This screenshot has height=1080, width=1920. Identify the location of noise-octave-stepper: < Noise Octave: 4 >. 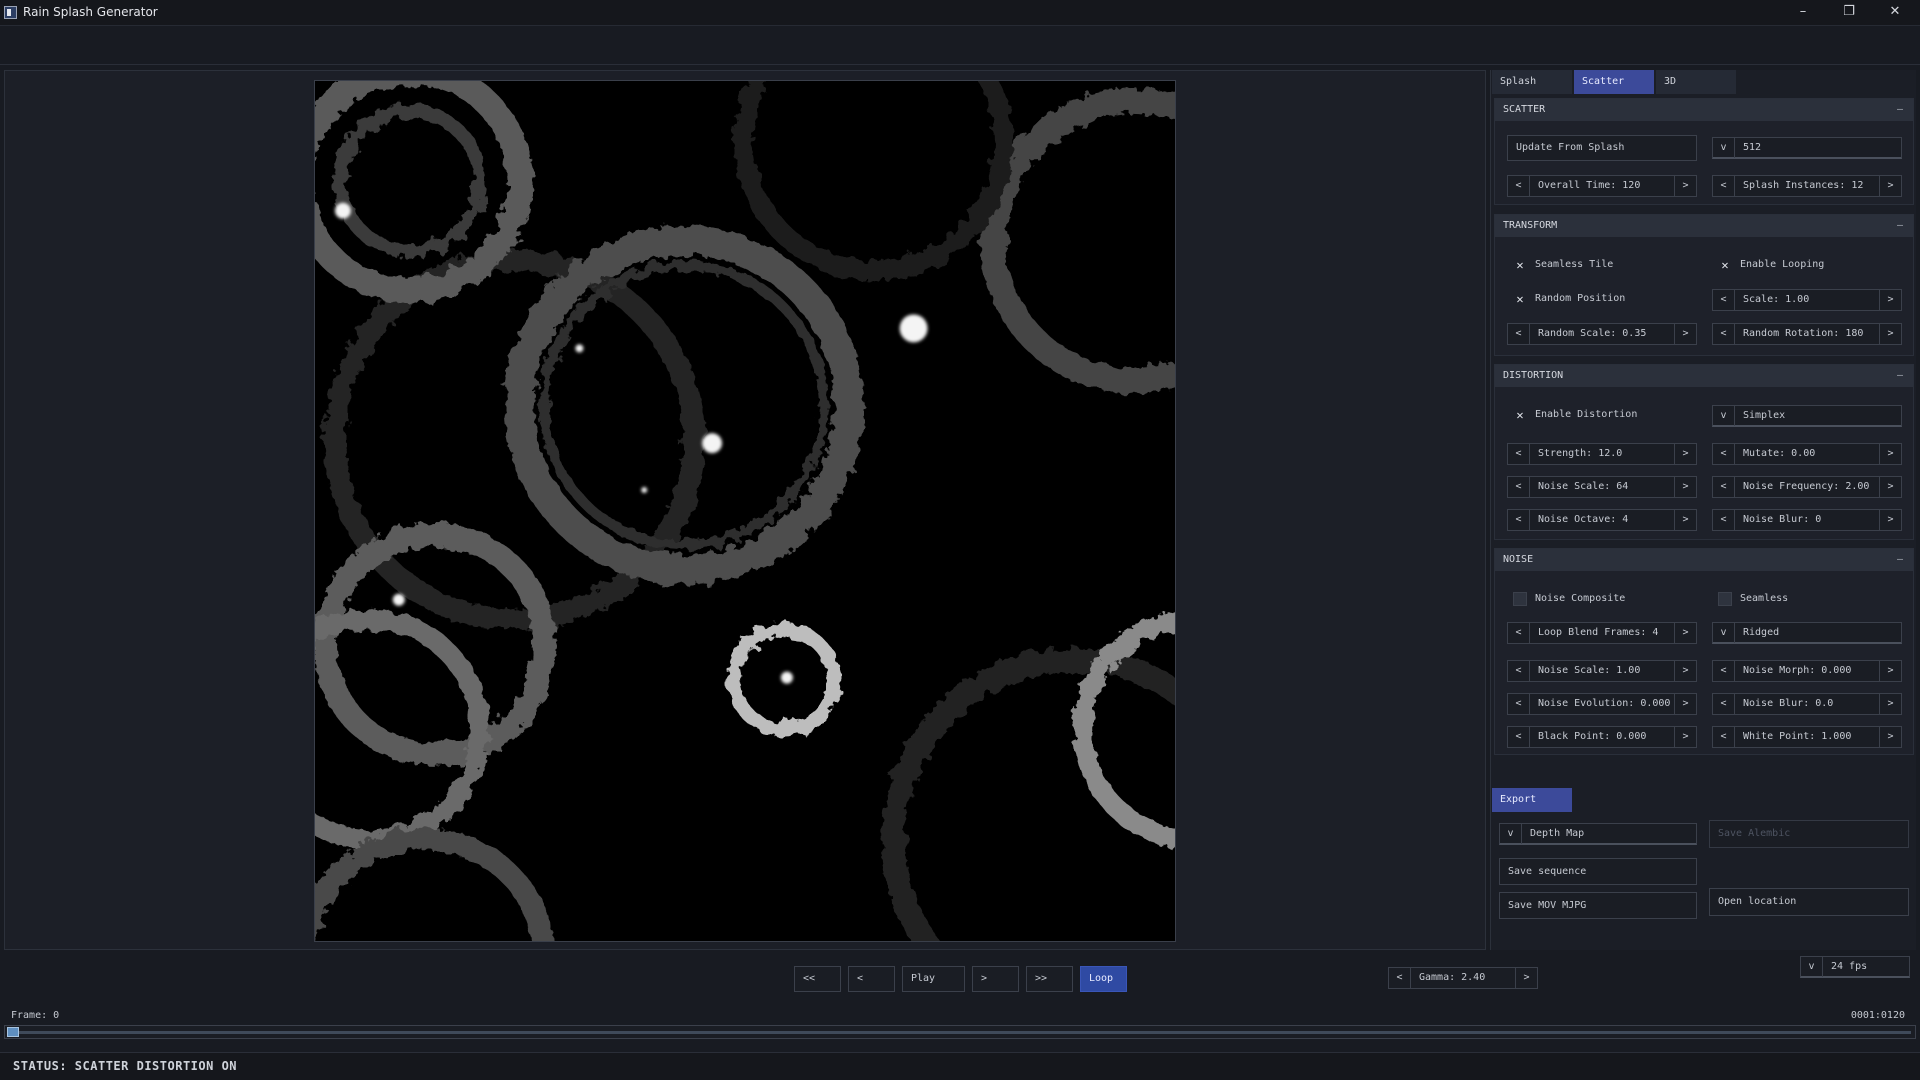
(1602, 520).